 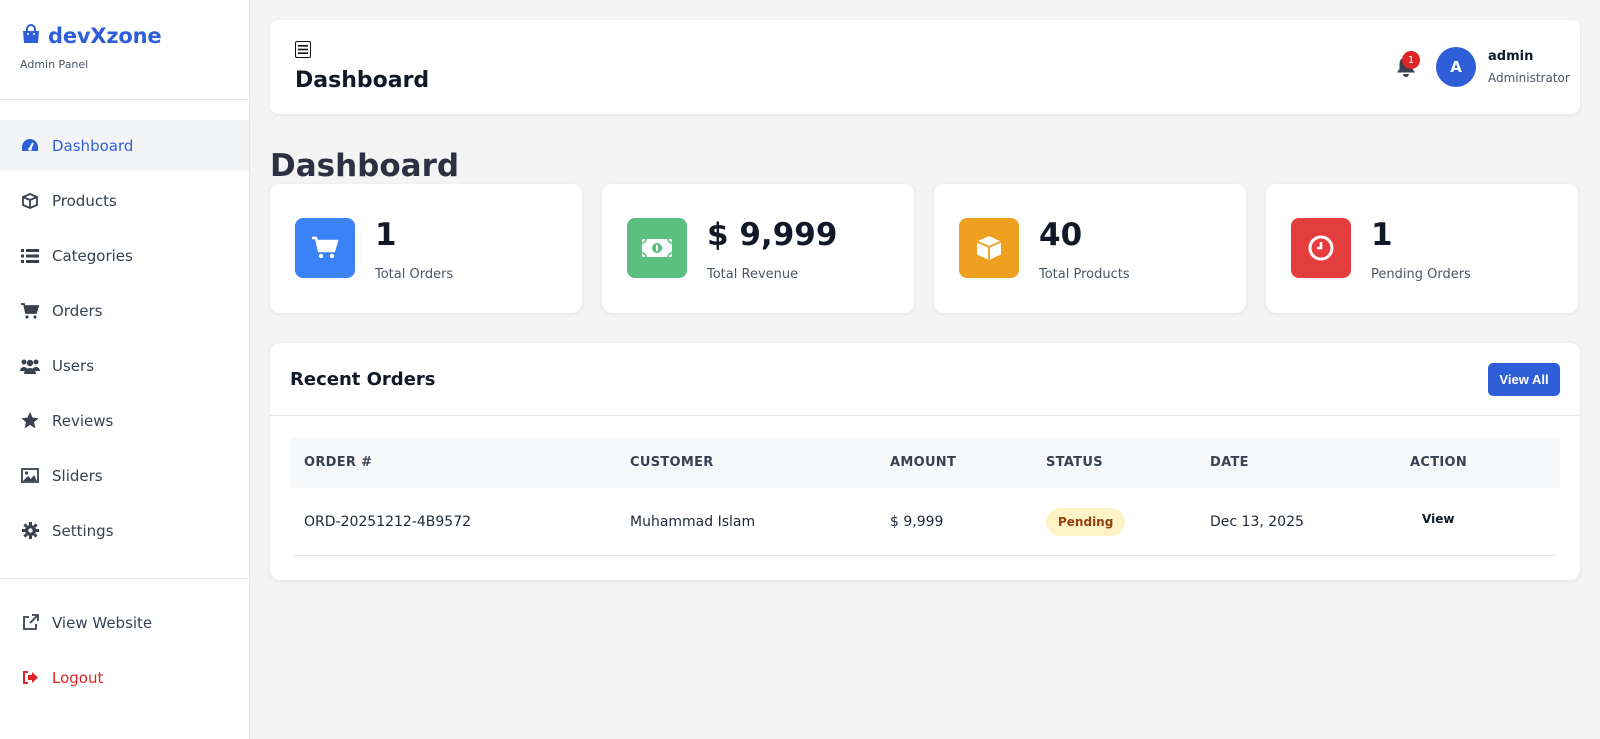 I want to click on star-icon, so click(x=30, y=421).